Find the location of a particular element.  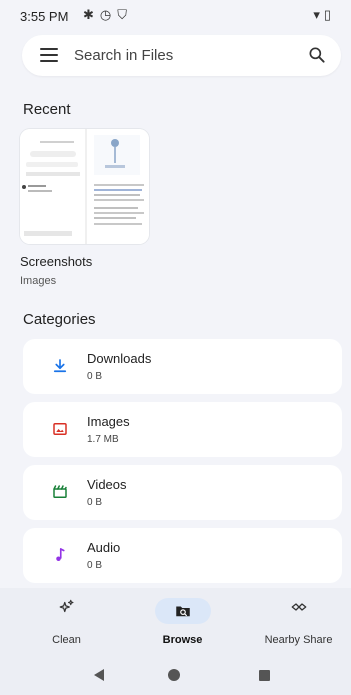

category-label: Audio is located at coordinates (104, 547).